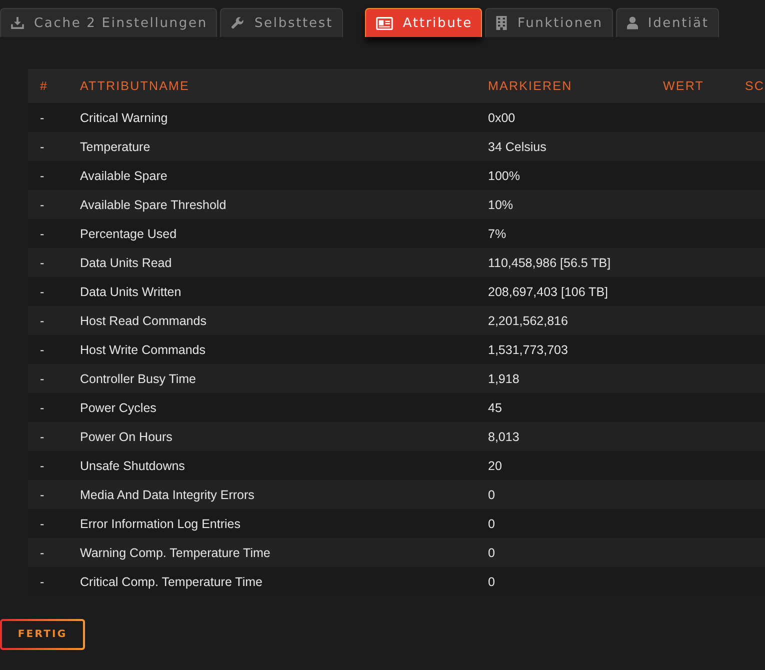 This screenshot has width=765, height=670. I want to click on tab: Attribute, so click(423, 22).